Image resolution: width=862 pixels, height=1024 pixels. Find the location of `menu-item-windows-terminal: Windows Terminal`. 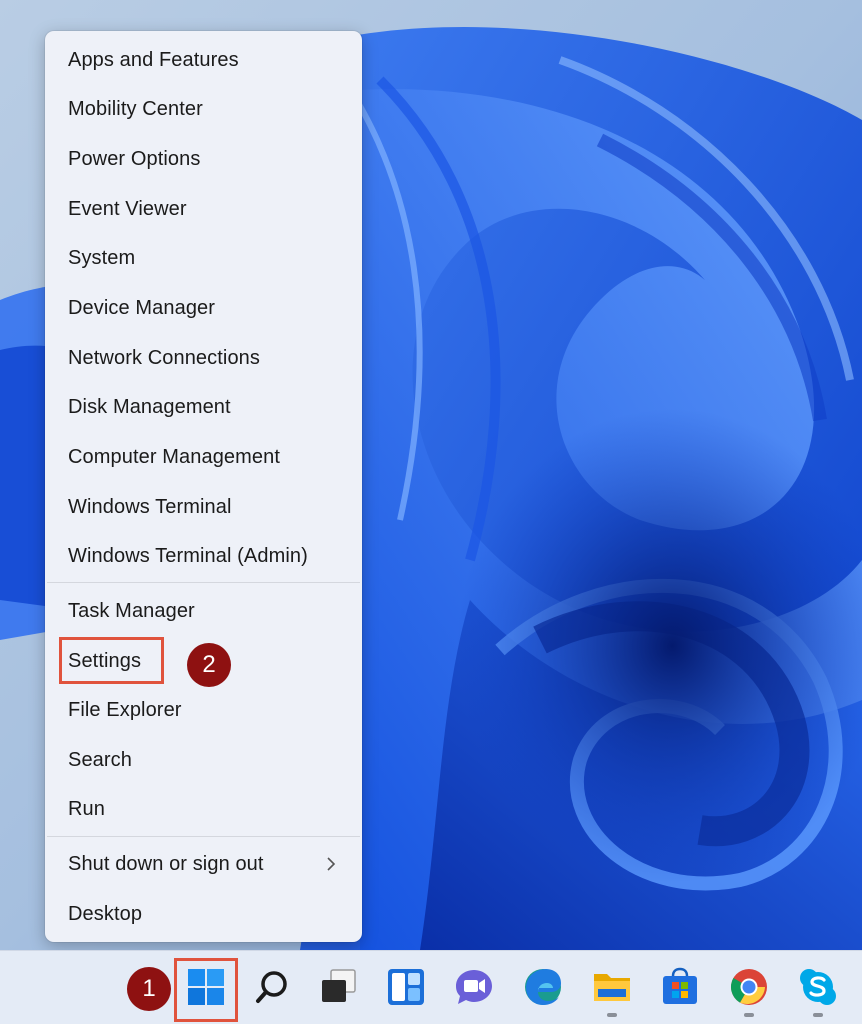

menu-item-windows-terminal: Windows Terminal is located at coordinates (203, 507).